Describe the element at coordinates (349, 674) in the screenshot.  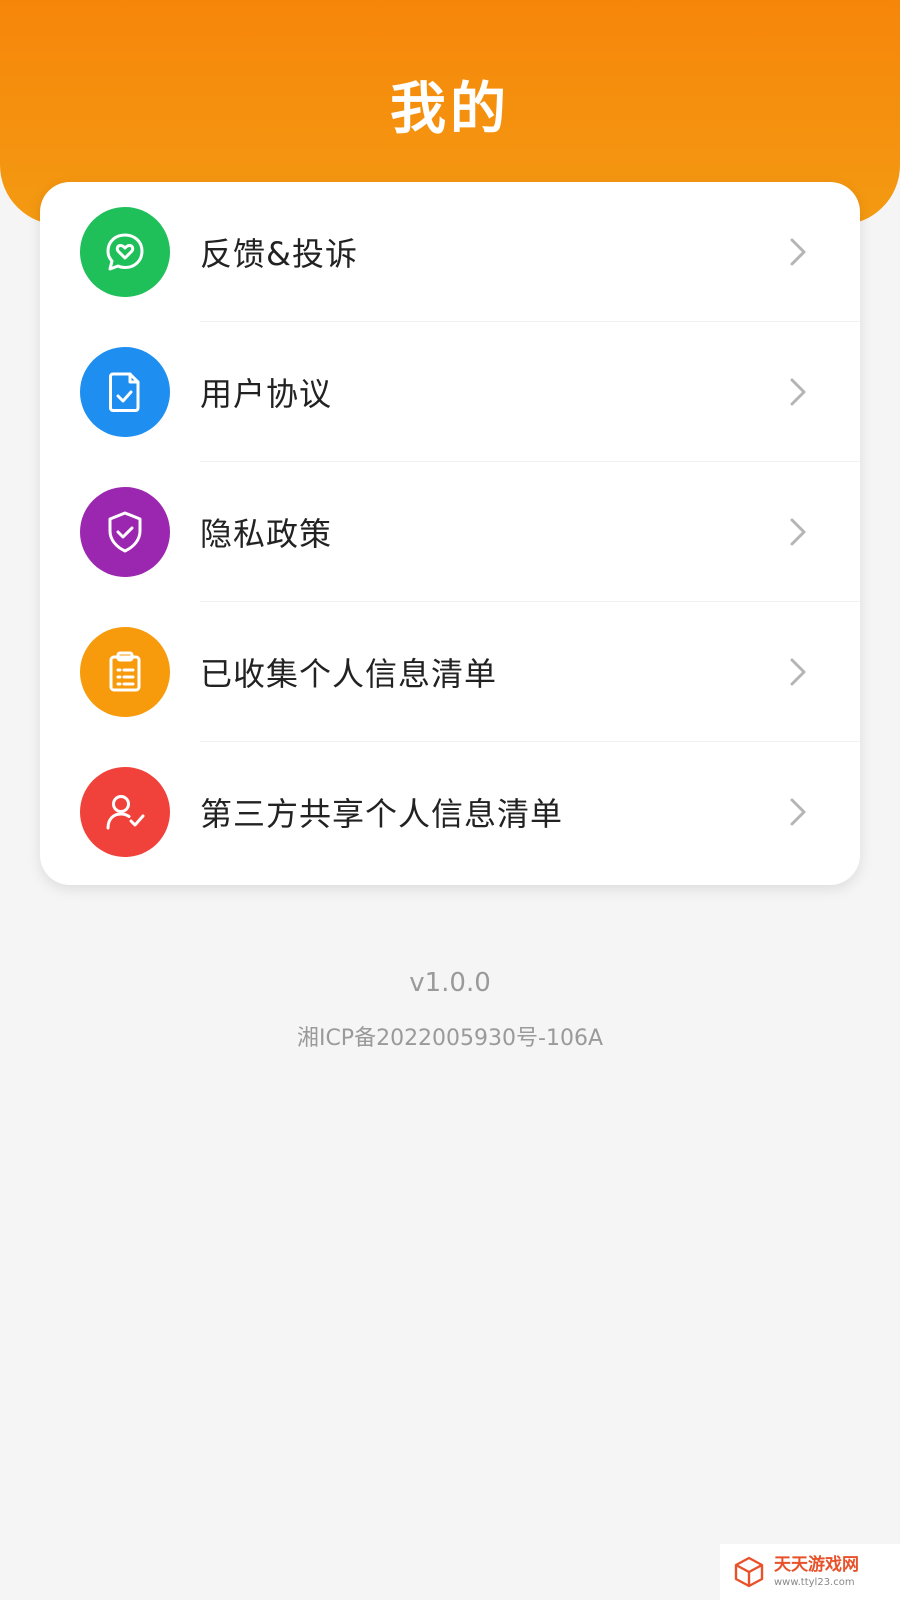
I see `menu-item-label: 已收集个人信息清单` at that location.